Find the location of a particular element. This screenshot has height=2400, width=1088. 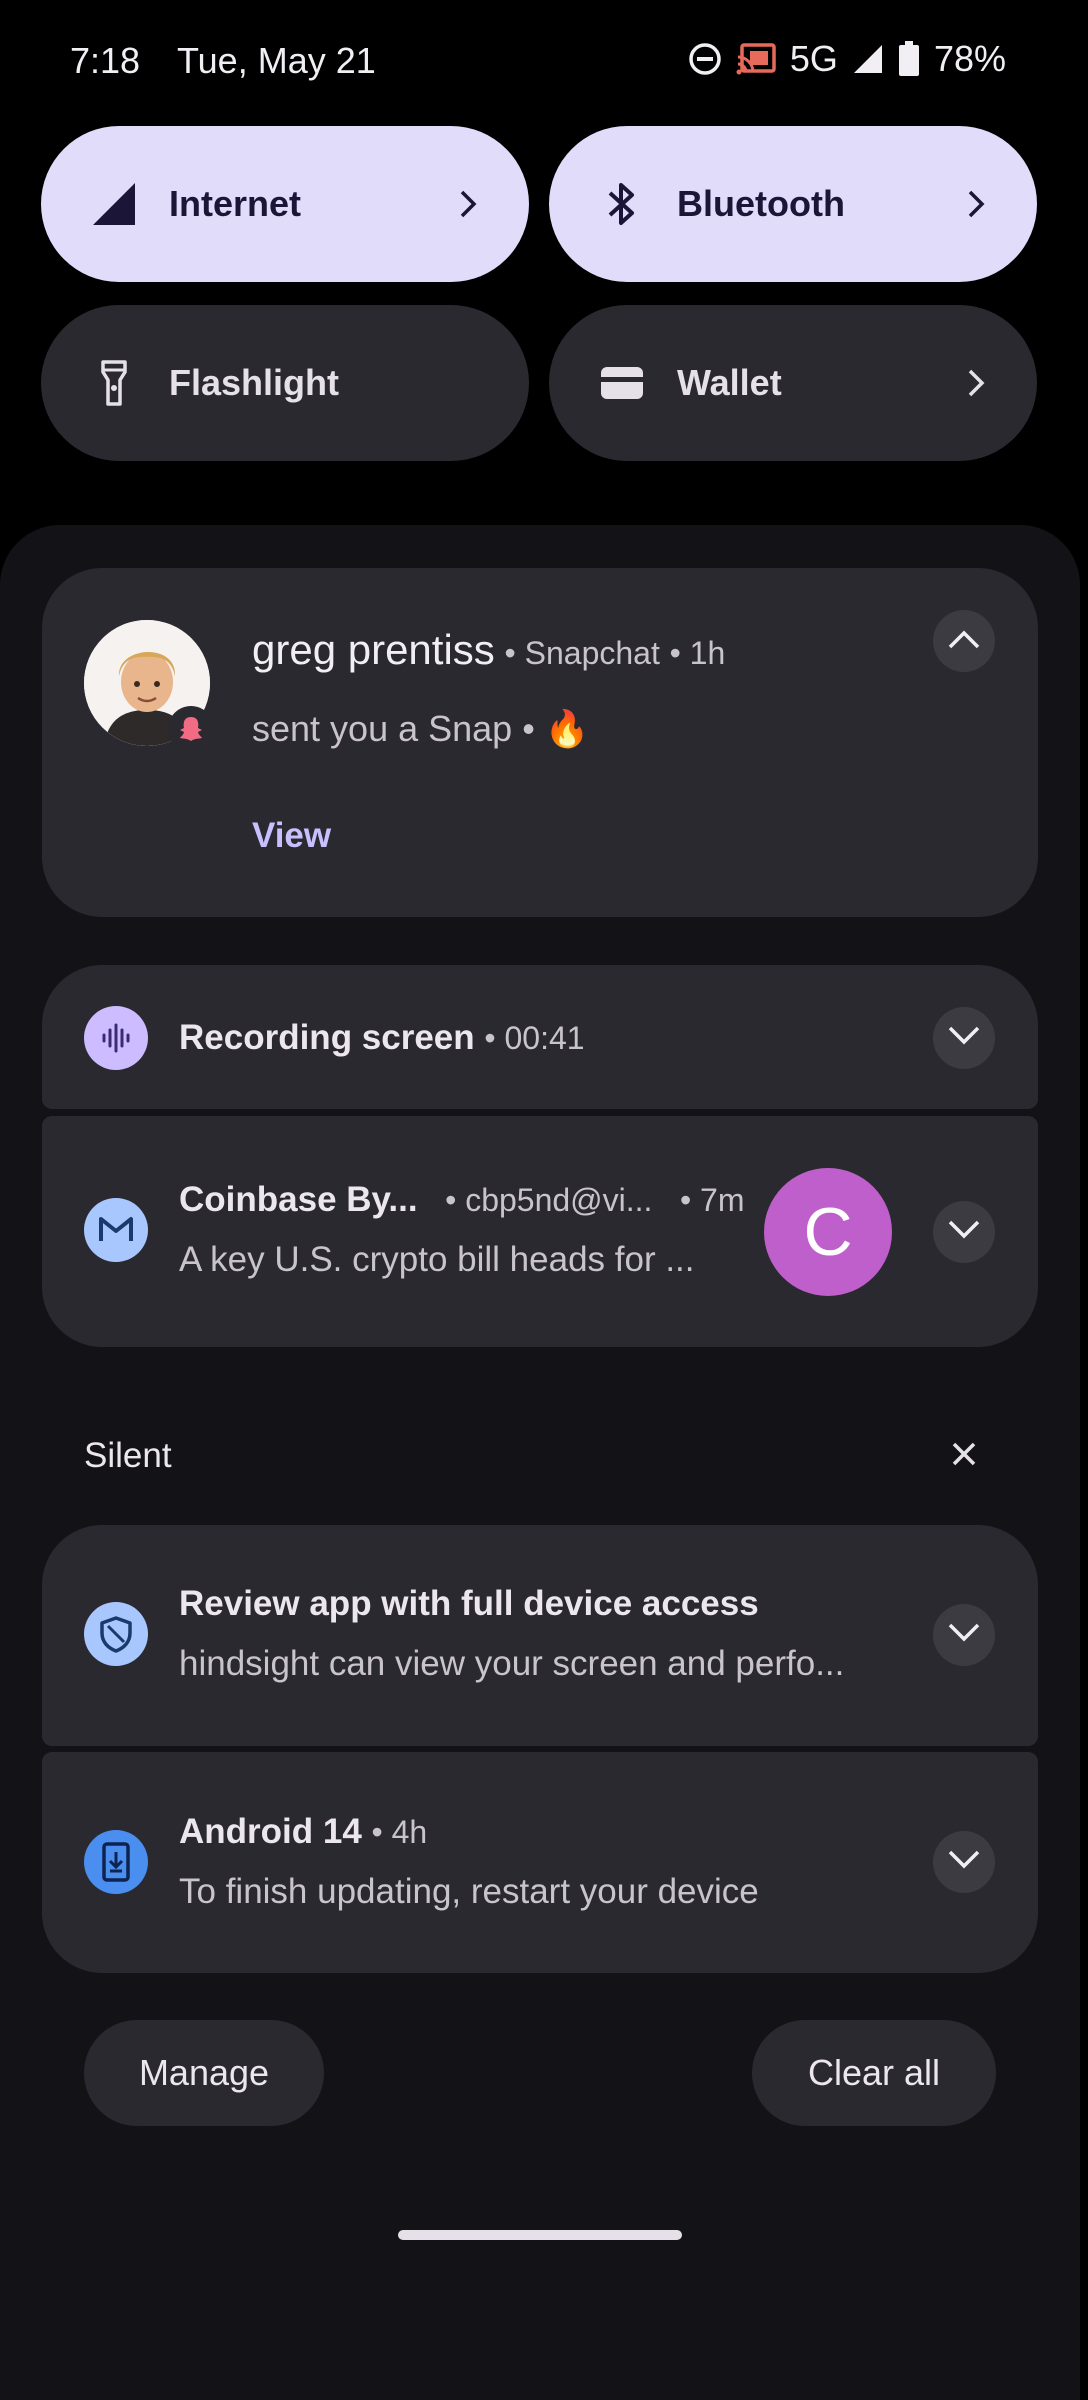

sound-wave-icon is located at coordinates (116, 1038).